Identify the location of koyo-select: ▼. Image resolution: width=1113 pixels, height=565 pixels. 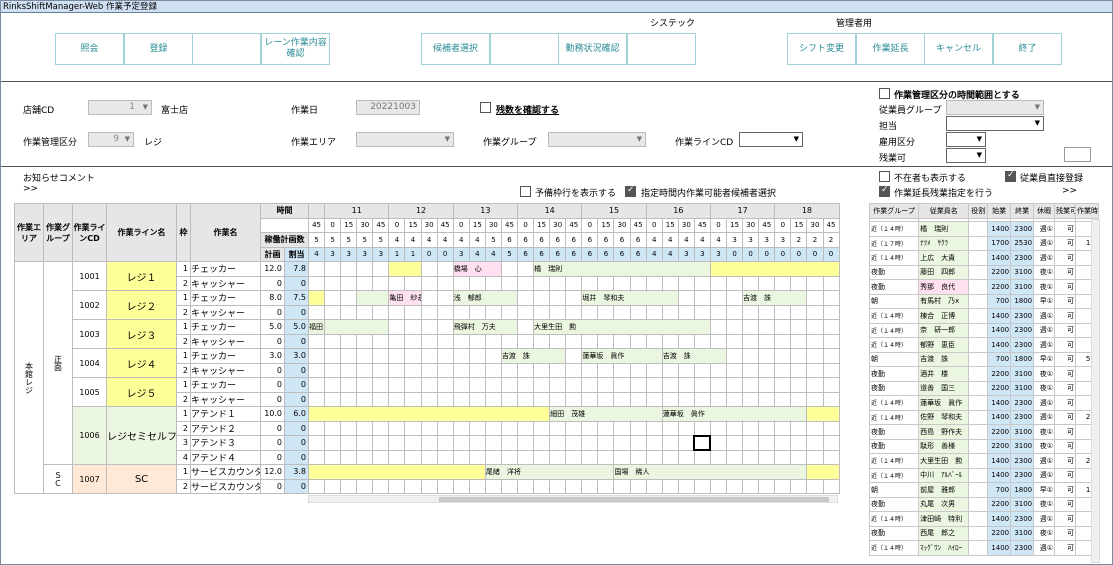
(966, 139).